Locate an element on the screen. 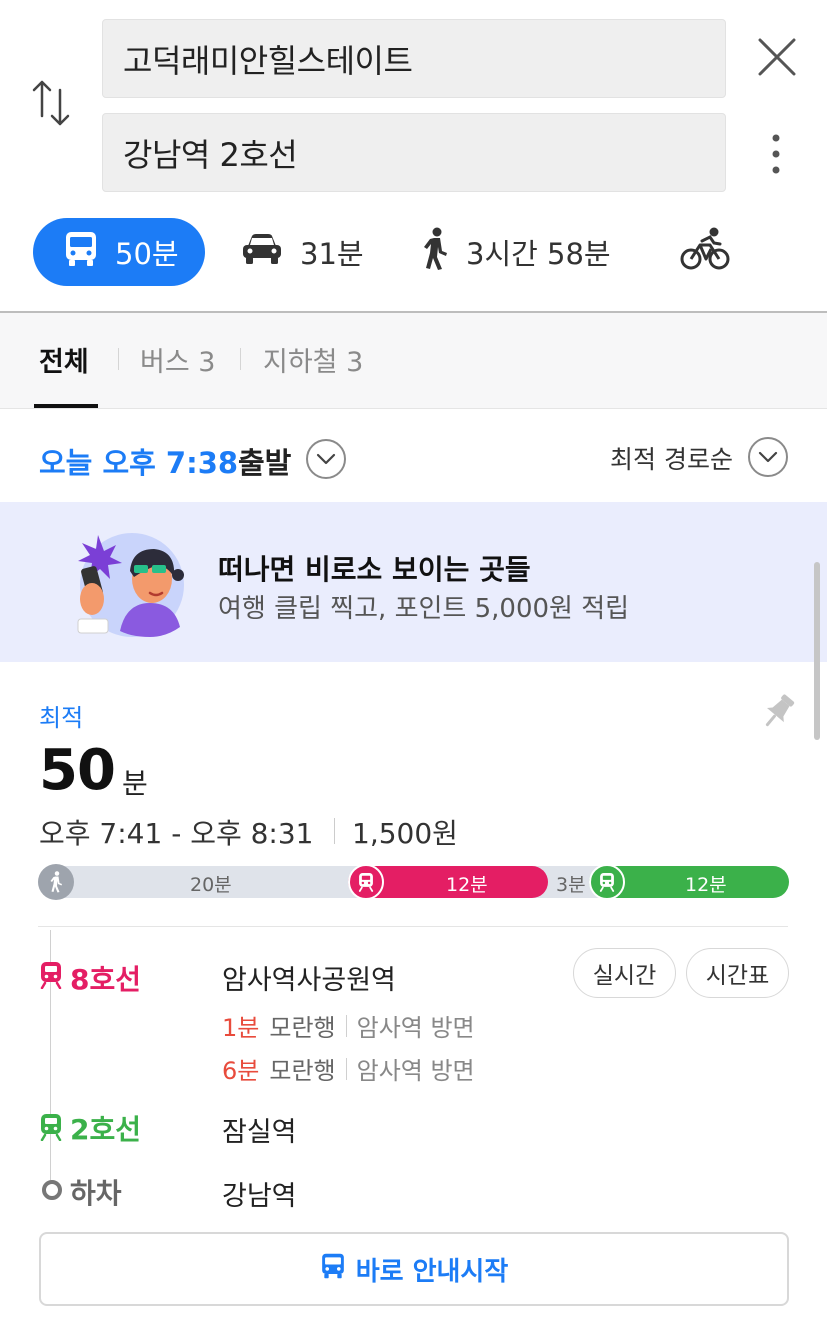 The image size is (827, 1333). bicycle-icon is located at coordinates (705, 252).